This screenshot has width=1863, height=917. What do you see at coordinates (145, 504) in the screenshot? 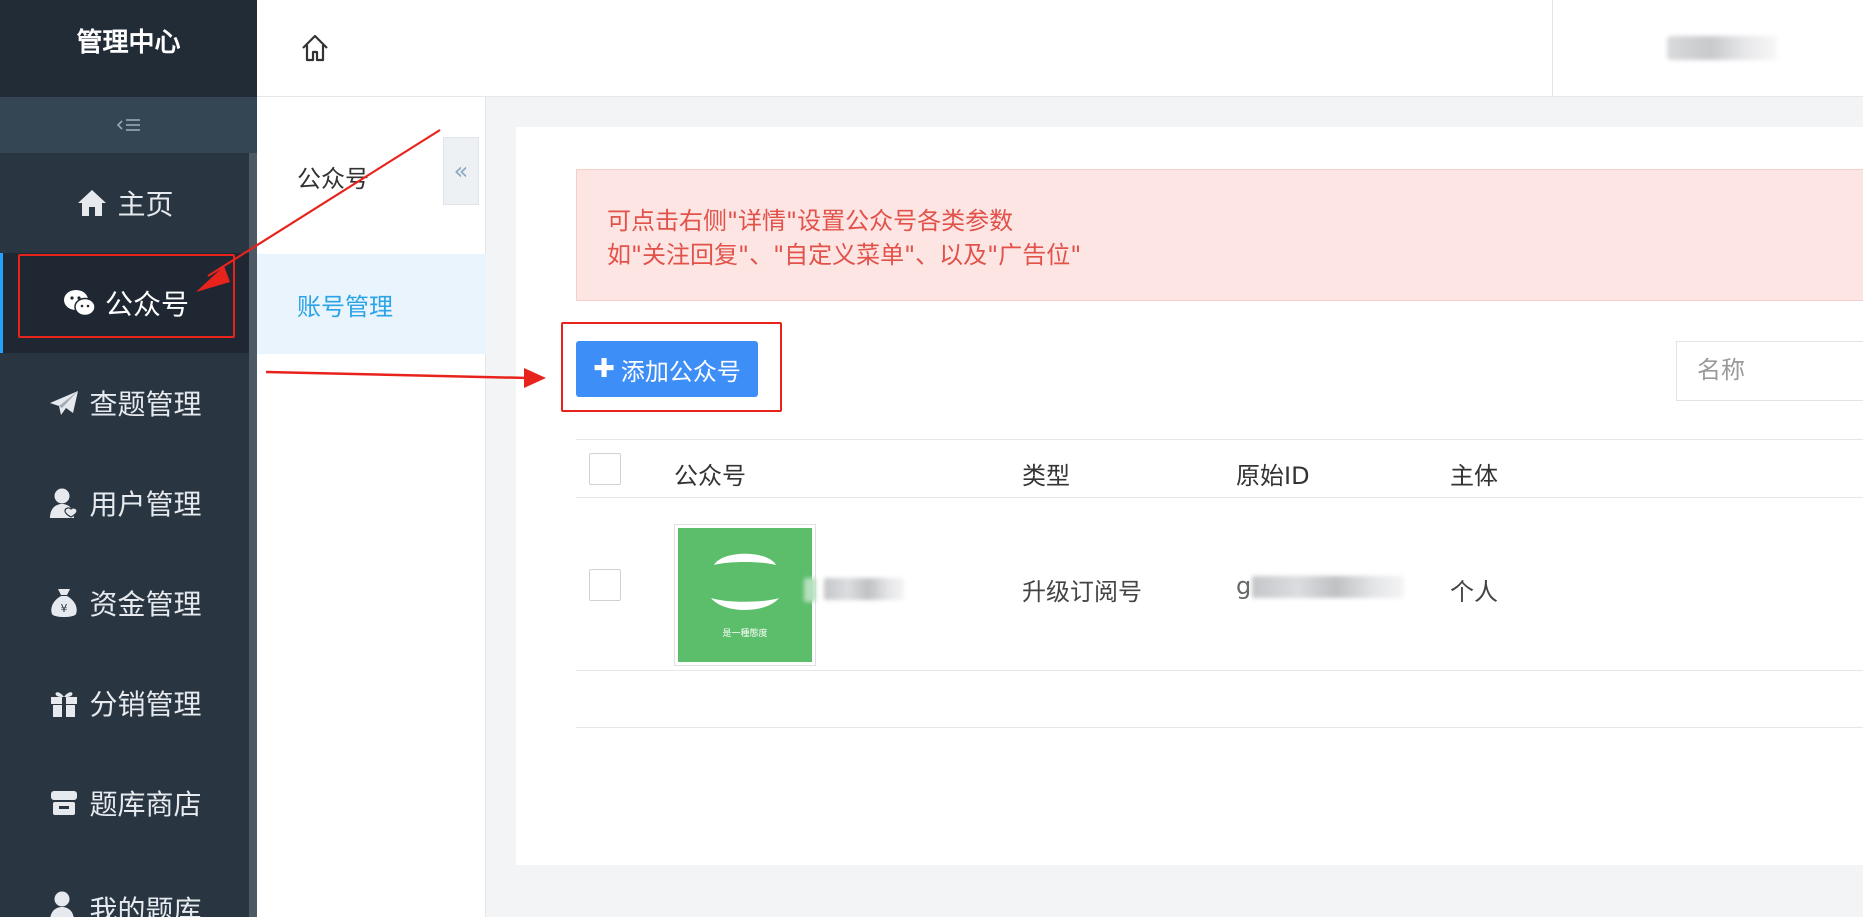
I see `sidebar-item-label: 用户管理` at bounding box center [145, 504].